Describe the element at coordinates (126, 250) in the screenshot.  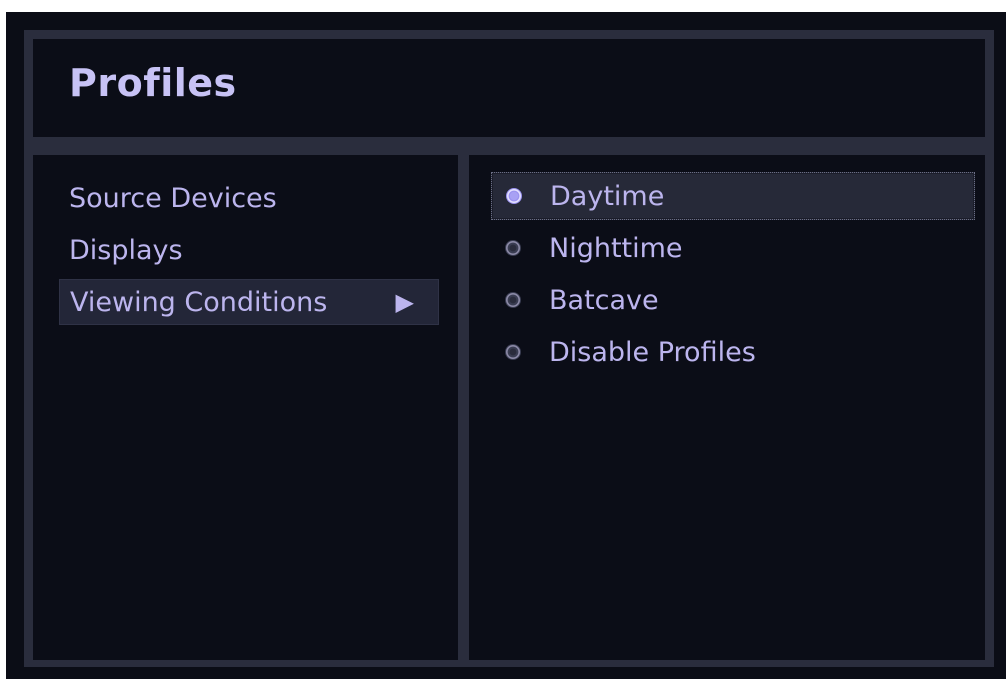
I see `sidebar-item-label: Displays` at that location.